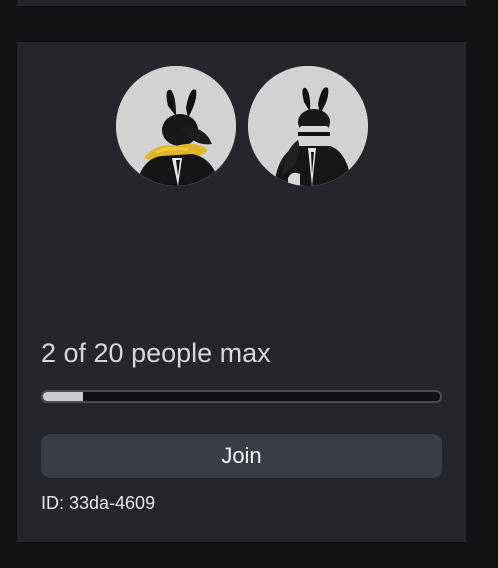 Image resolution: width=498 pixels, height=568 pixels. What do you see at coordinates (242, 126) in the screenshot?
I see `player-avatars` at bounding box center [242, 126].